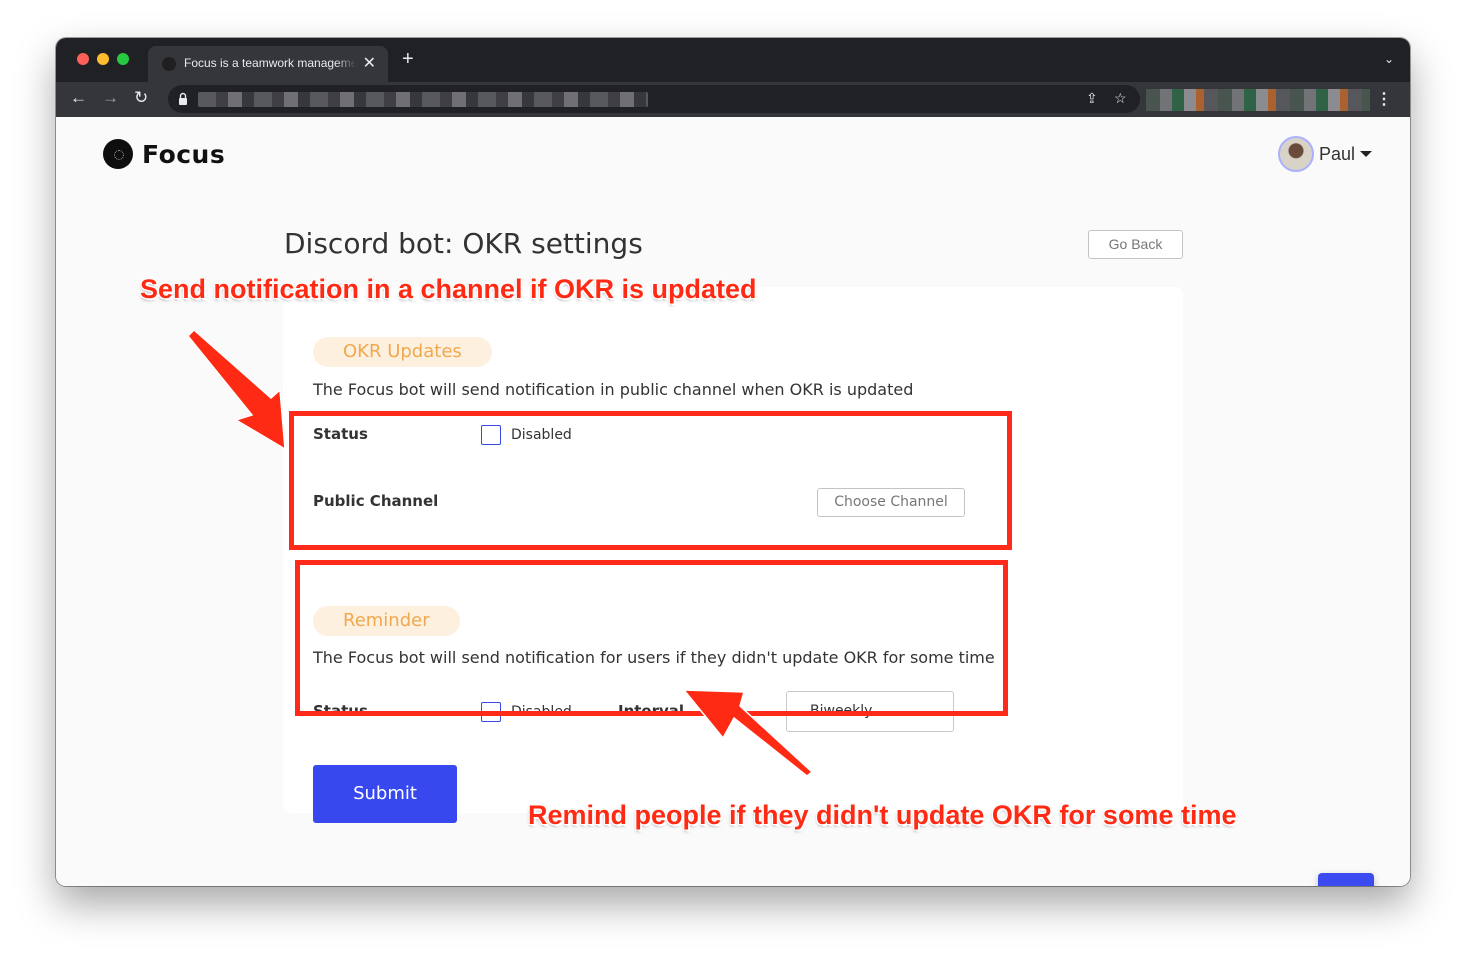 The image size is (1466, 960). I want to click on user-menu: Paul, so click(1324, 154).